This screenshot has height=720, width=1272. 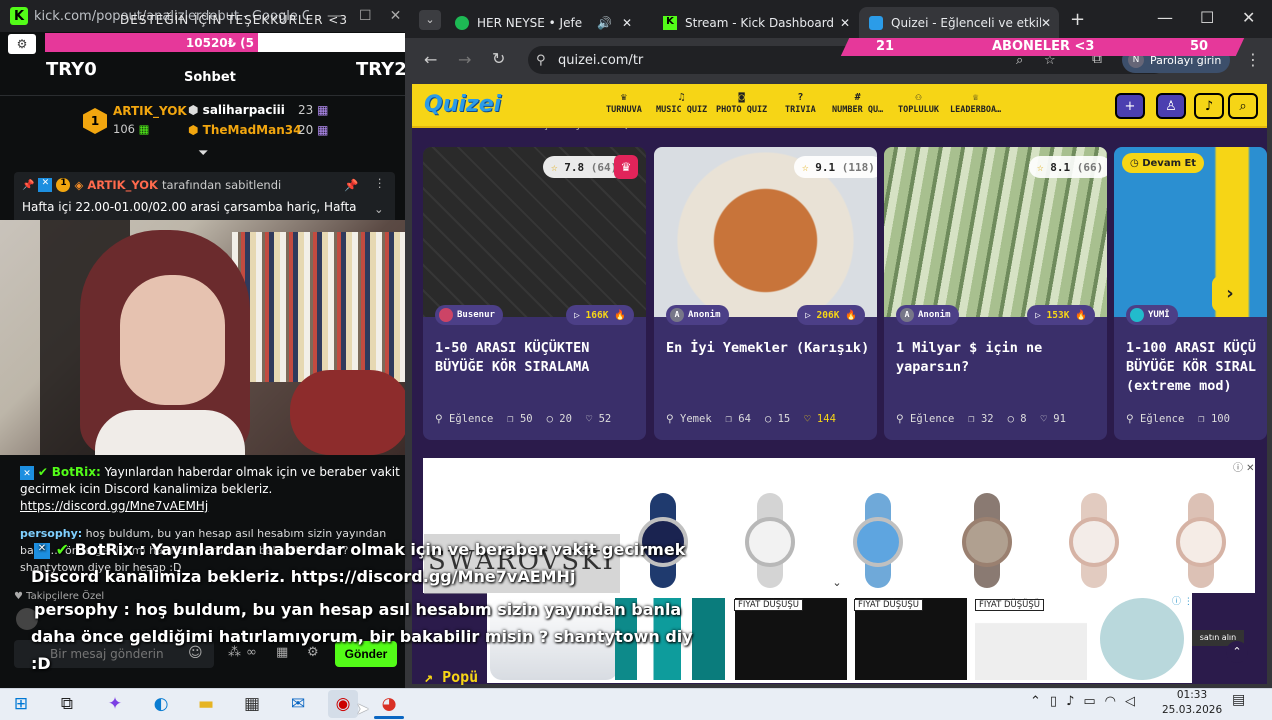 I want to click on supporter-name: ⬢ TheMadMan34, so click(x=244, y=130).